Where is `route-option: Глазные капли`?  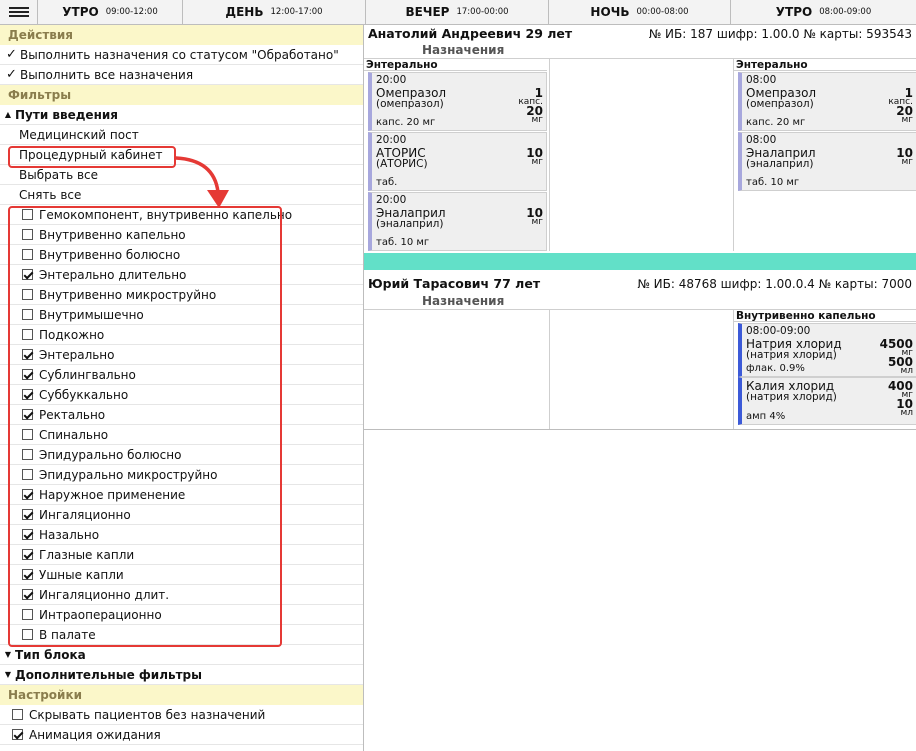 route-option: Глазные капли is located at coordinates (181, 555).